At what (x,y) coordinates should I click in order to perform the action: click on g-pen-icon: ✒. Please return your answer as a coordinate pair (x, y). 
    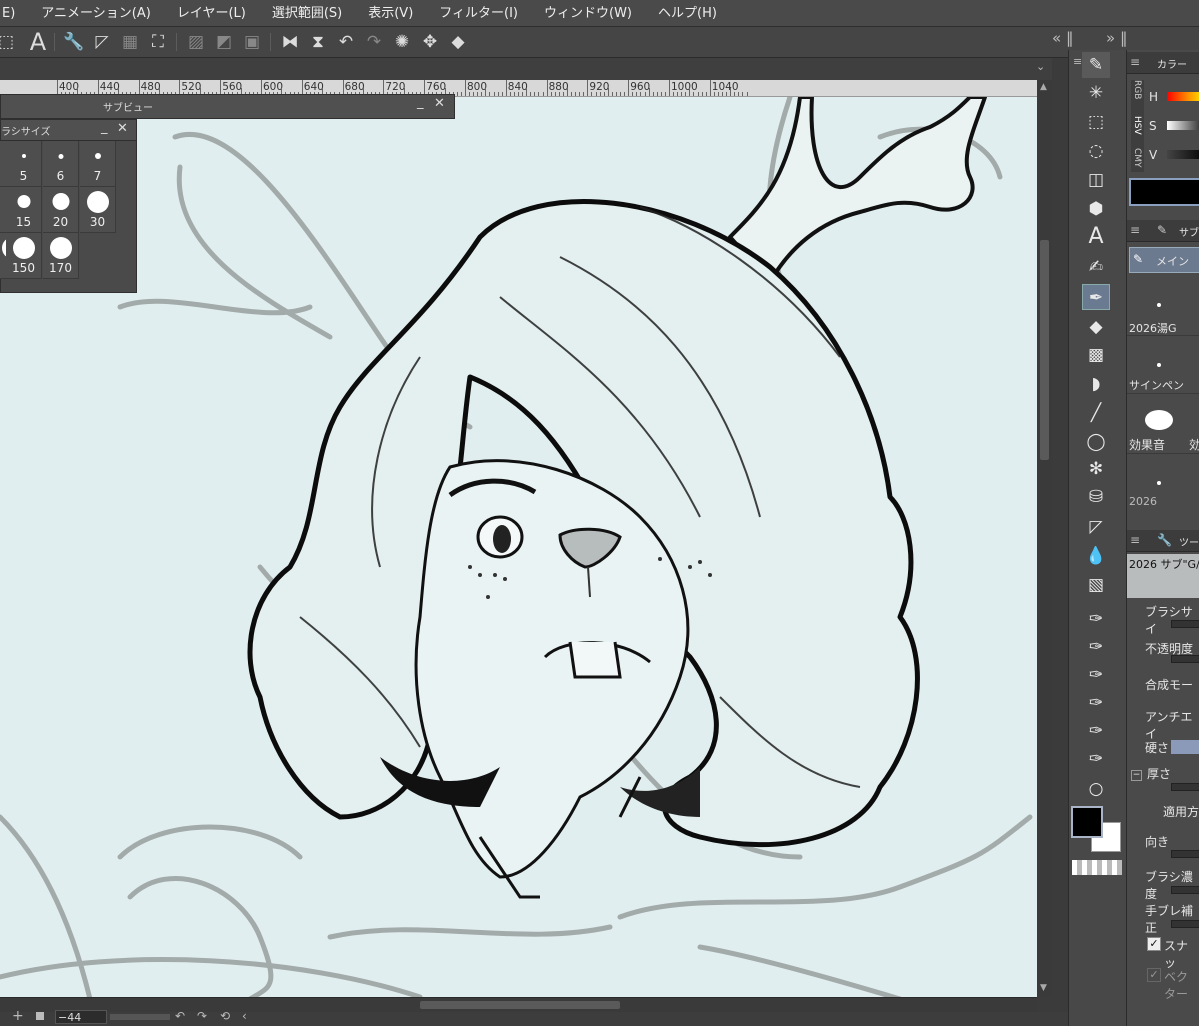
    Looking at the image, I should click on (1096, 297).